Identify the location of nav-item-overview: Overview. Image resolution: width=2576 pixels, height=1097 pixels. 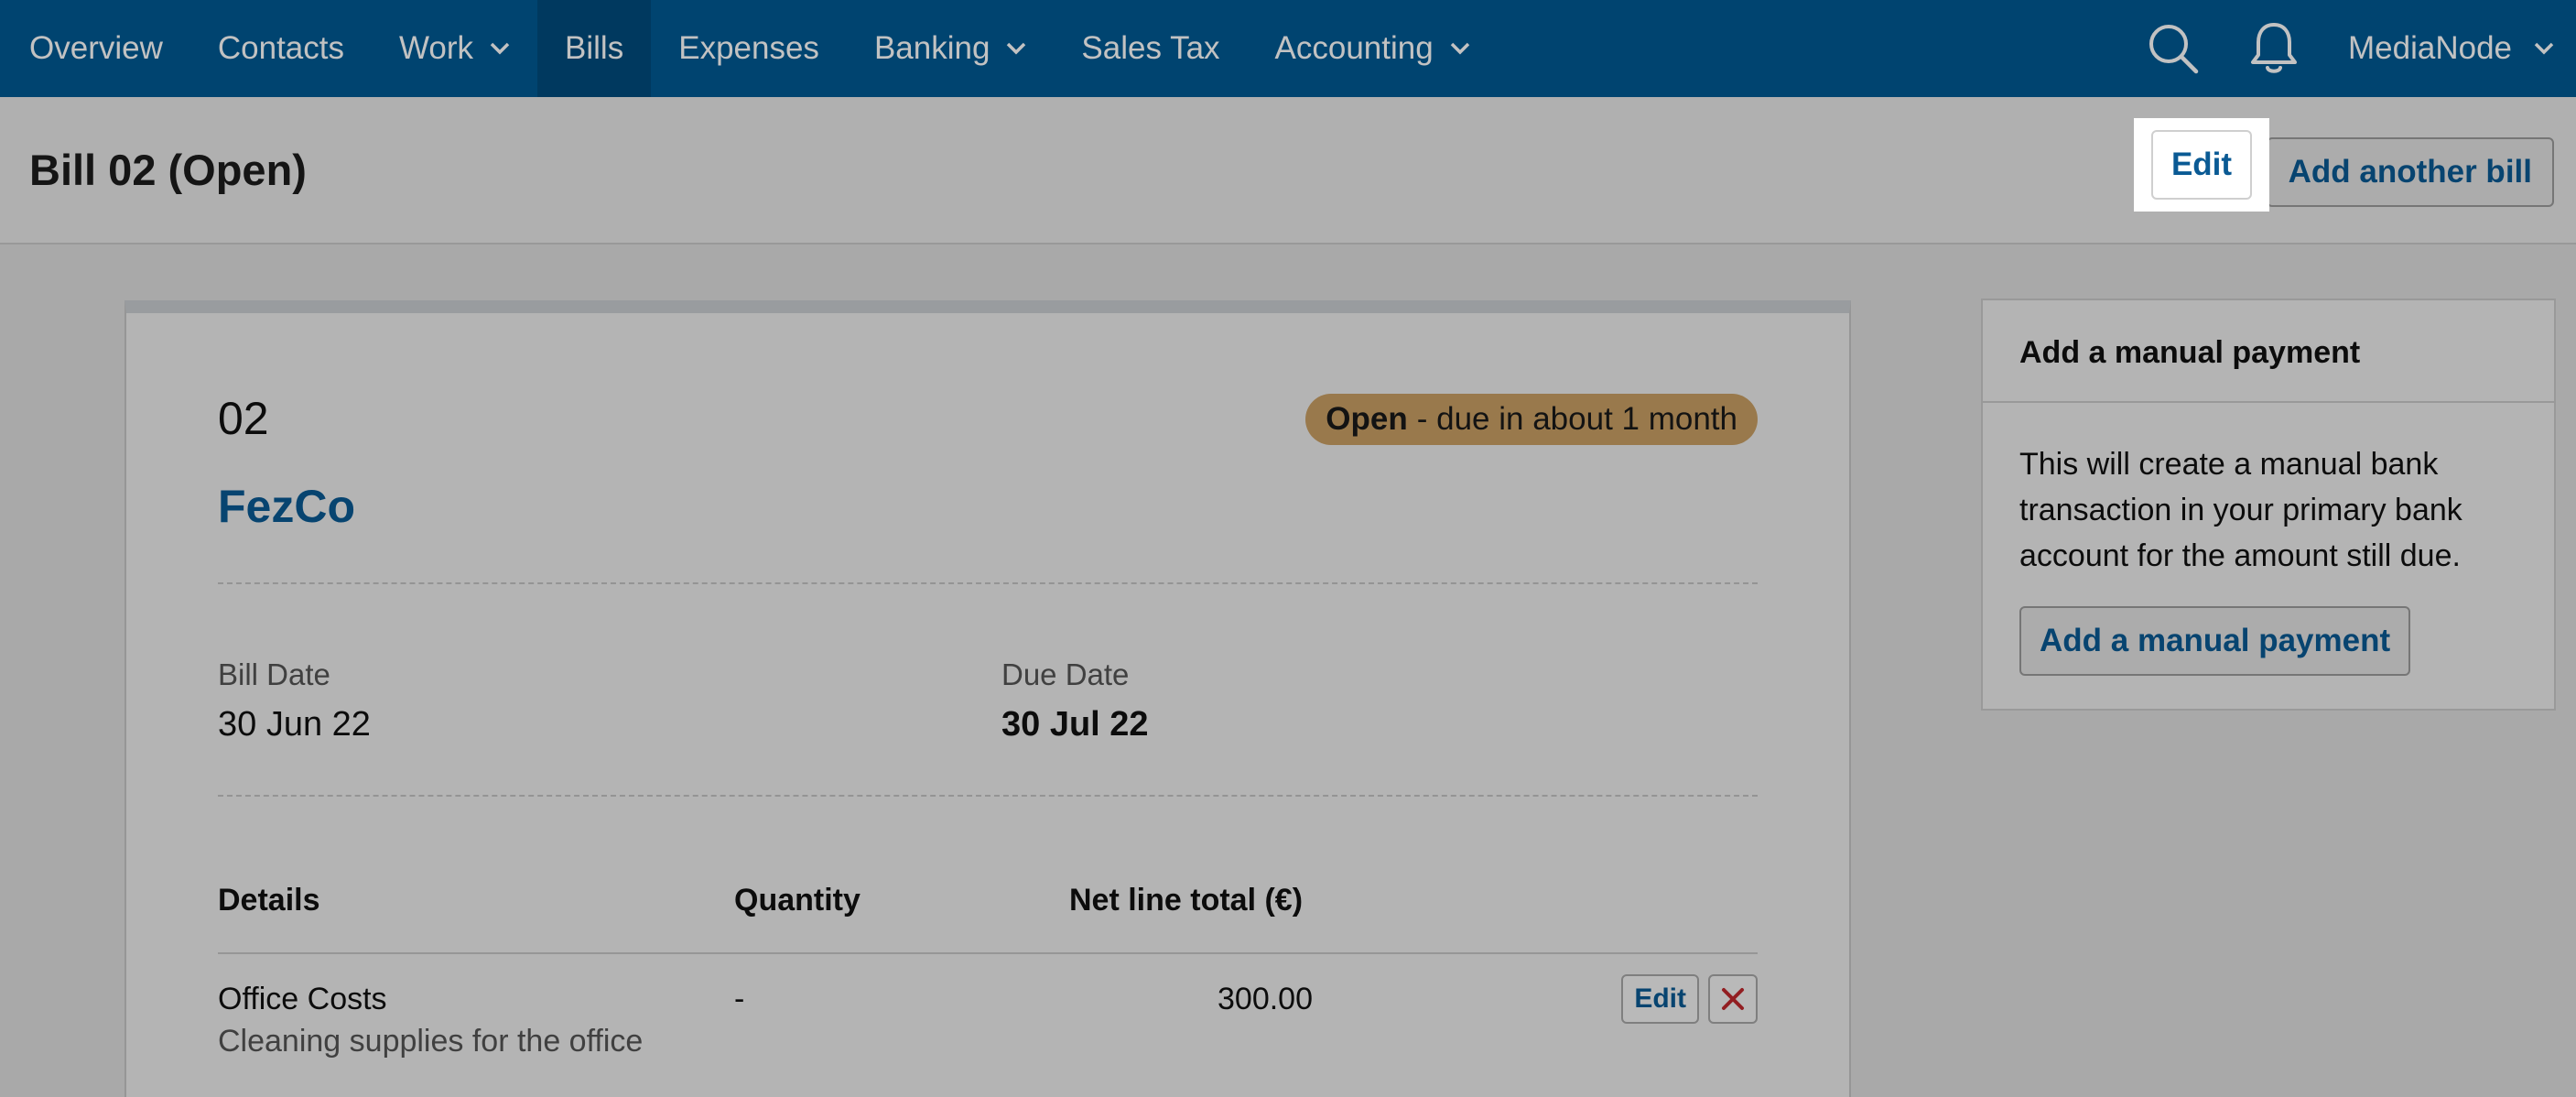
(96, 48).